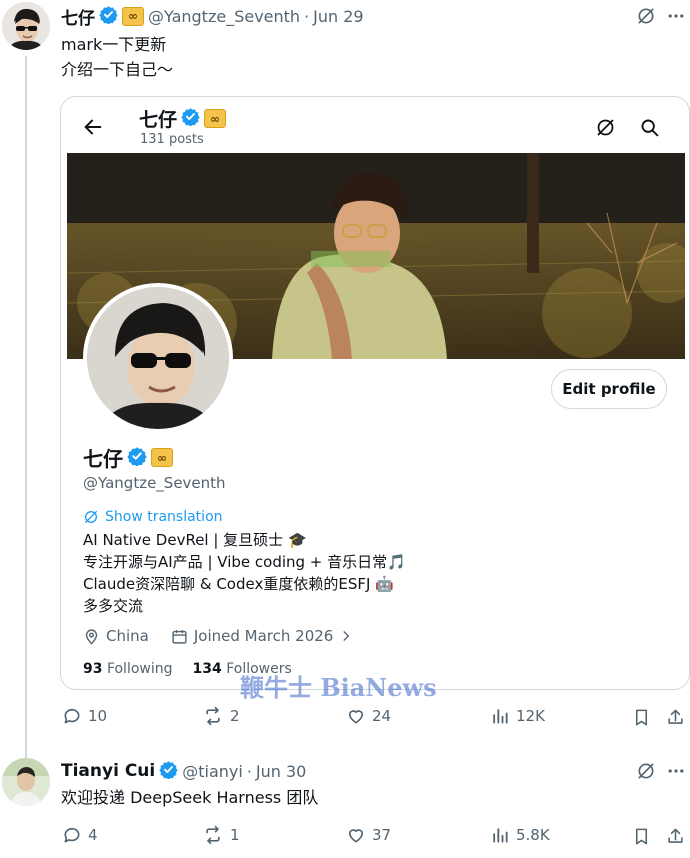  What do you see at coordinates (93, 669) in the screenshot?
I see `following-count: 93` at bounding box center [93, 669].